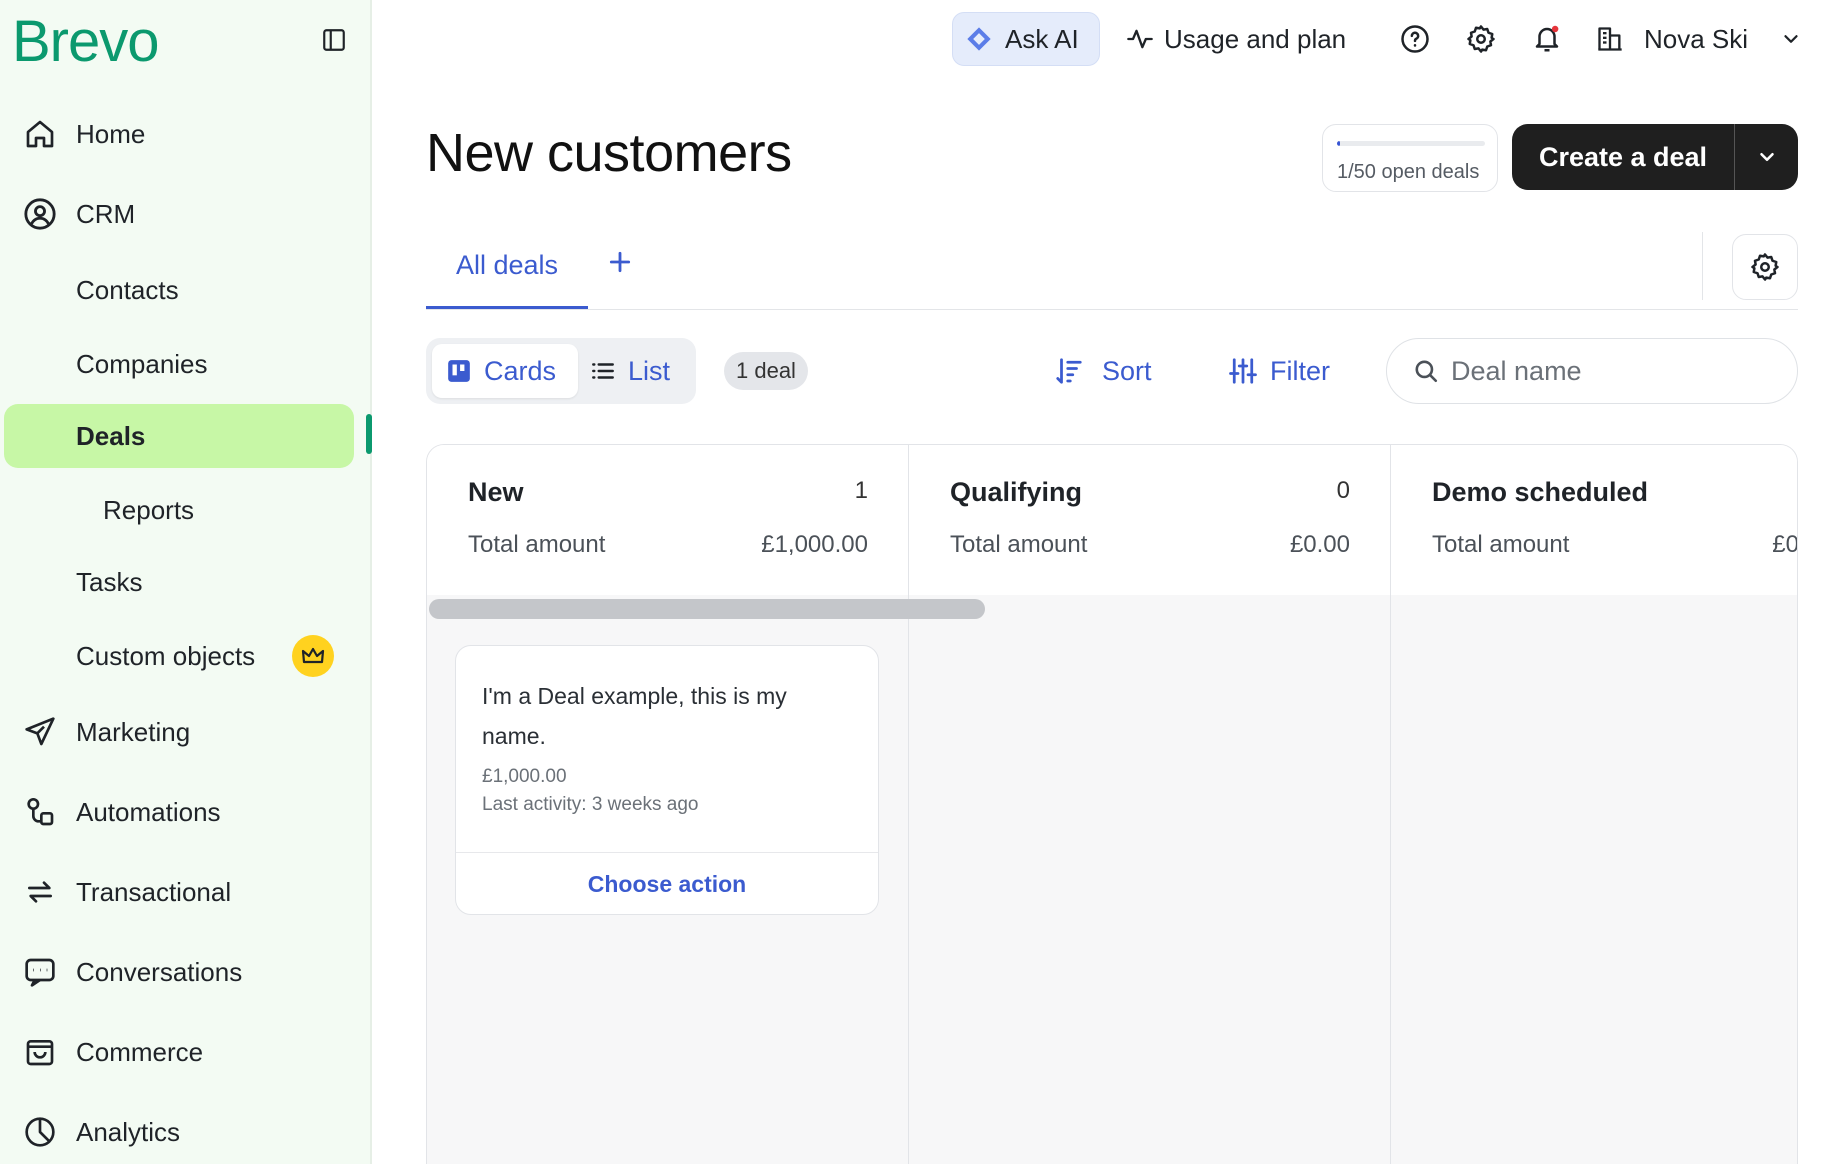 The width and height of the screenshot is (1842, 1164). I want to click on sidebar-item-reports: Reports, so click(186, 510).